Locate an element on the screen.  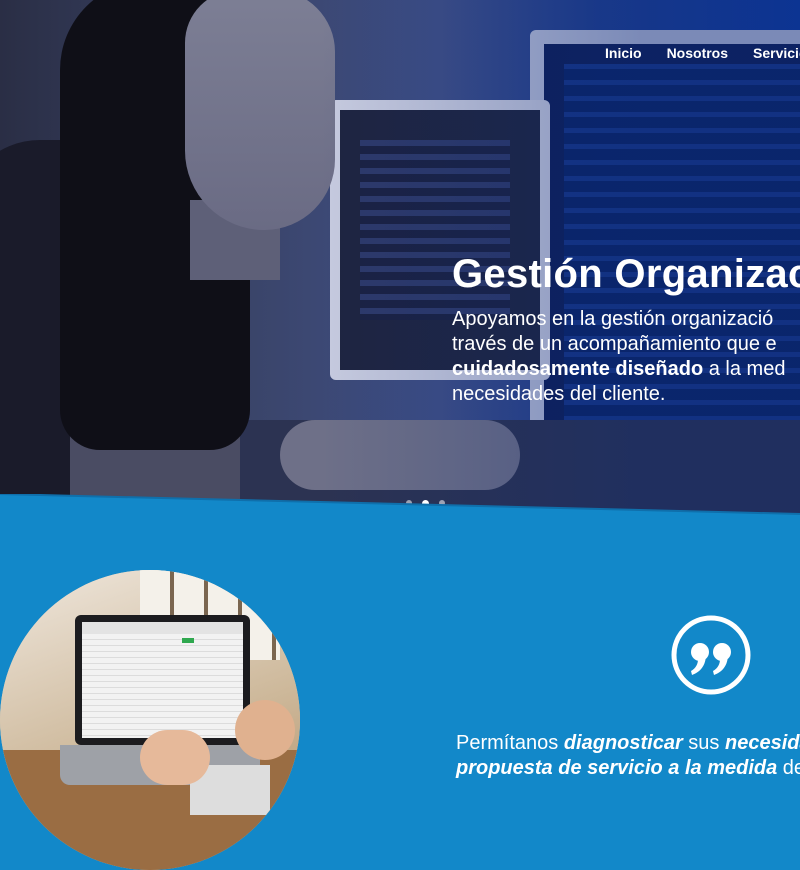
hero-line-3-rest: a la med is located at coordinates (744, 369).